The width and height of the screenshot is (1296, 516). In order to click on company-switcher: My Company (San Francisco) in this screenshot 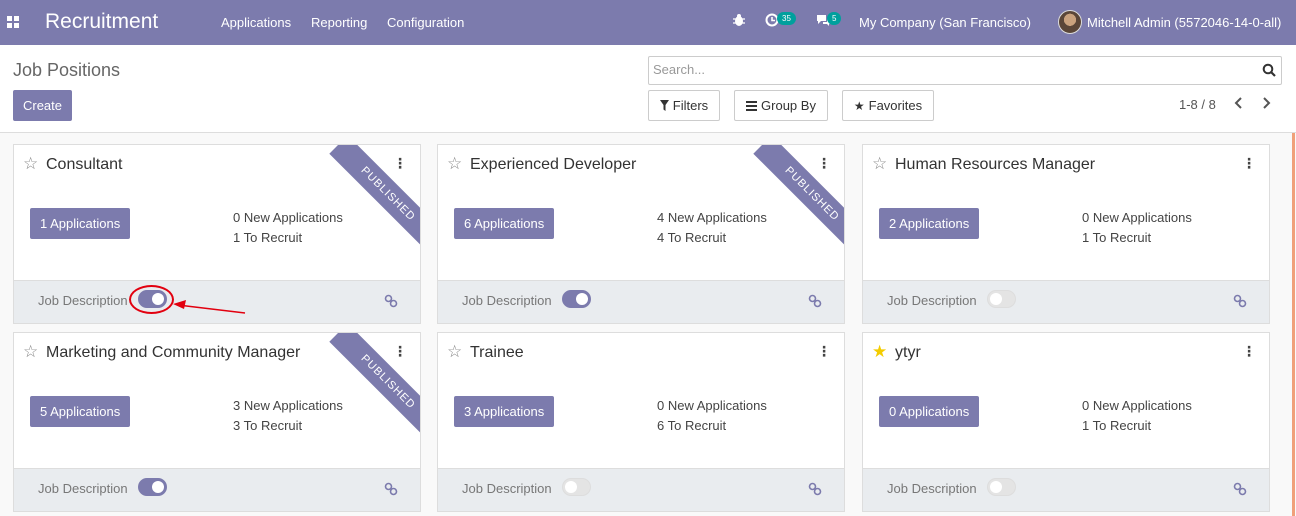, I will do `click(945, 22)`.